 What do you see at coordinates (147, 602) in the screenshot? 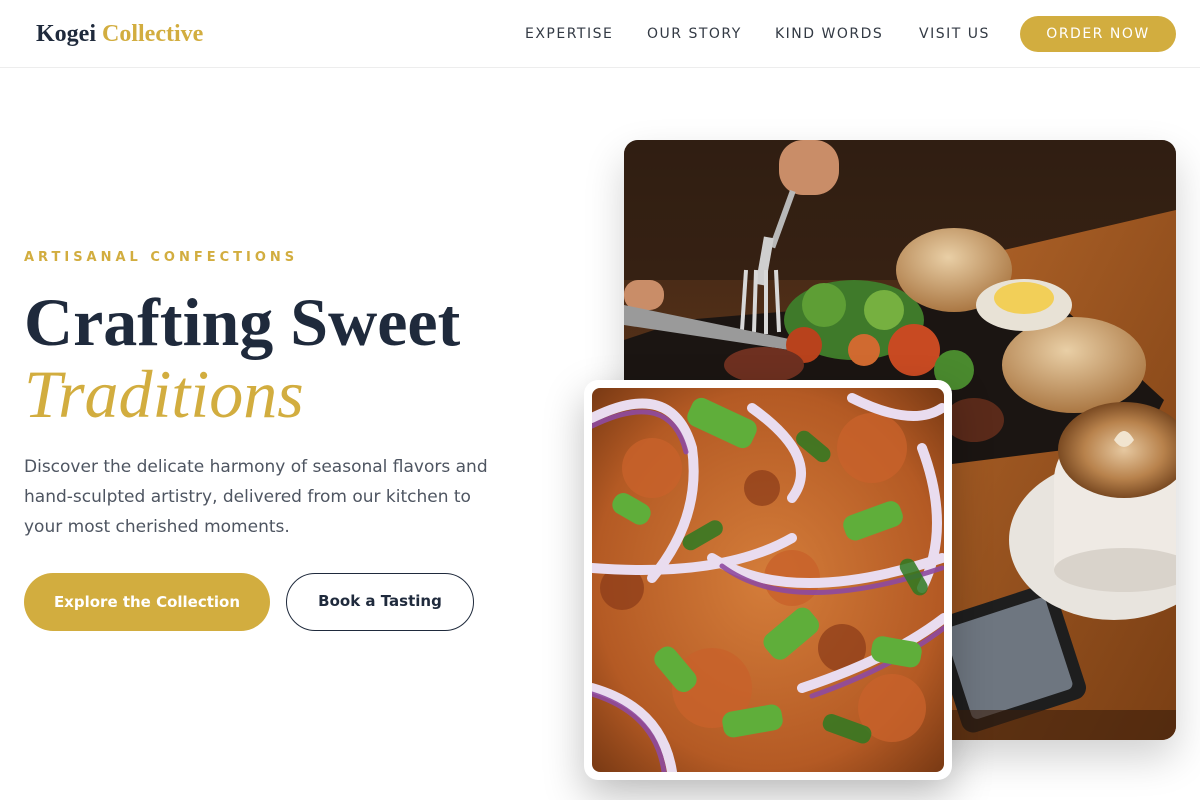
I see `explore-collection-button: Explore the Collection` at bounding box center [147, 602].